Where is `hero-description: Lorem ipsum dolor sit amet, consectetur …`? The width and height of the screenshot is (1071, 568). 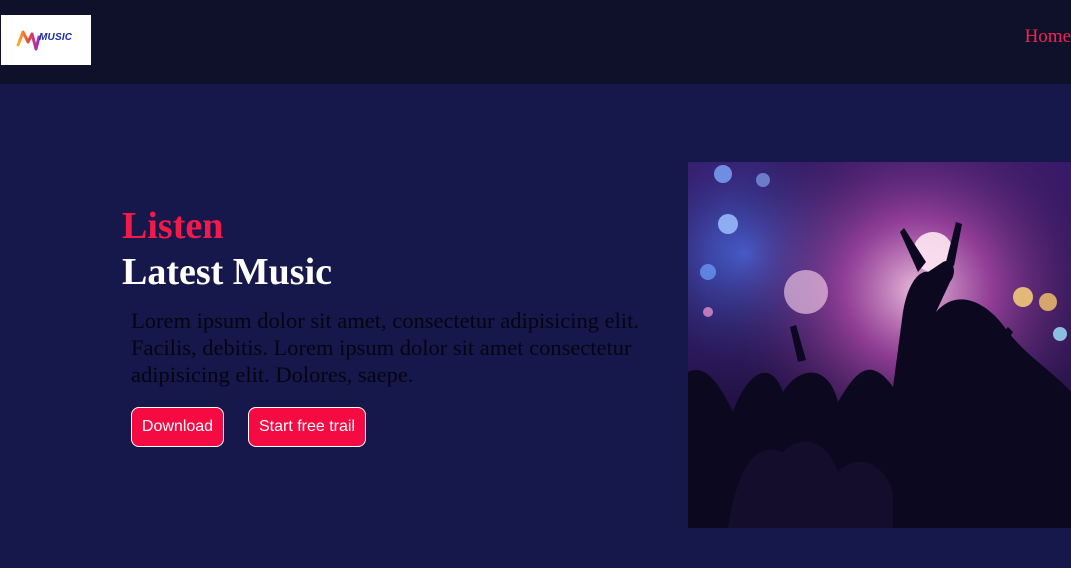
hero-description: Lorem ipsum dolor sit amet, consectetur … is located at coordinates (385, 347).